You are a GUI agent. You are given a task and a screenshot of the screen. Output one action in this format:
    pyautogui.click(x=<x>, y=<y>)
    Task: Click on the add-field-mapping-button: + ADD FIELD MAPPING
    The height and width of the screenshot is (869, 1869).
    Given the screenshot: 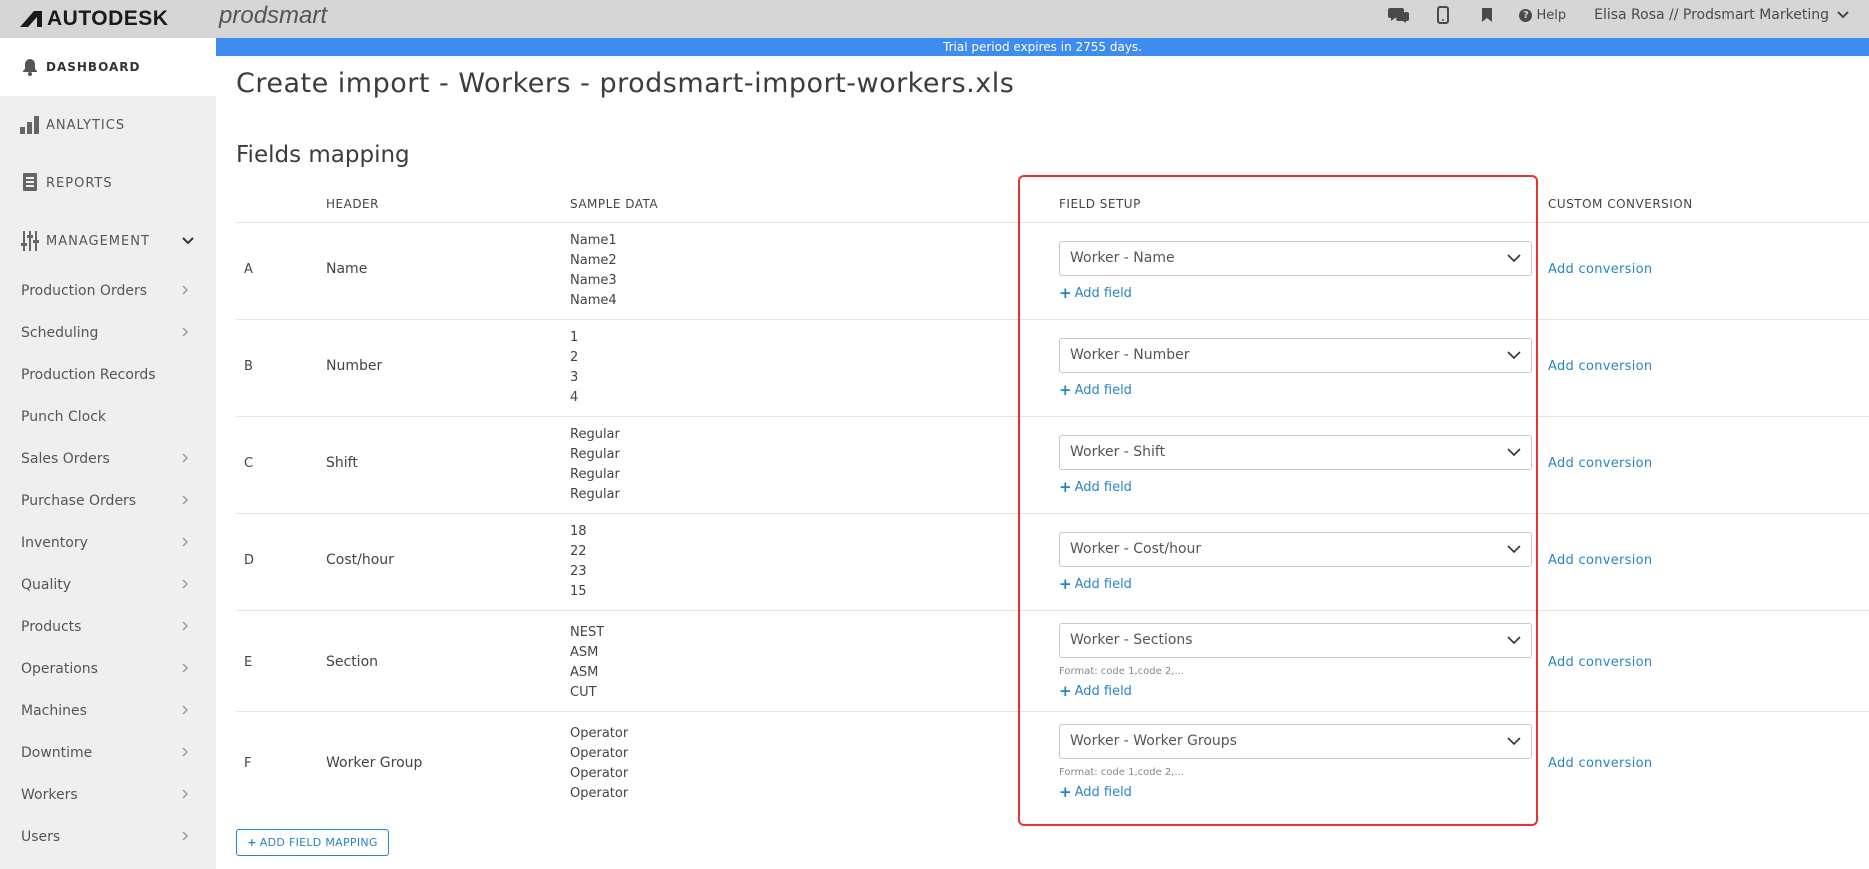 What is the action you would take?
    pyautogui.click(x=312, y=842)
    